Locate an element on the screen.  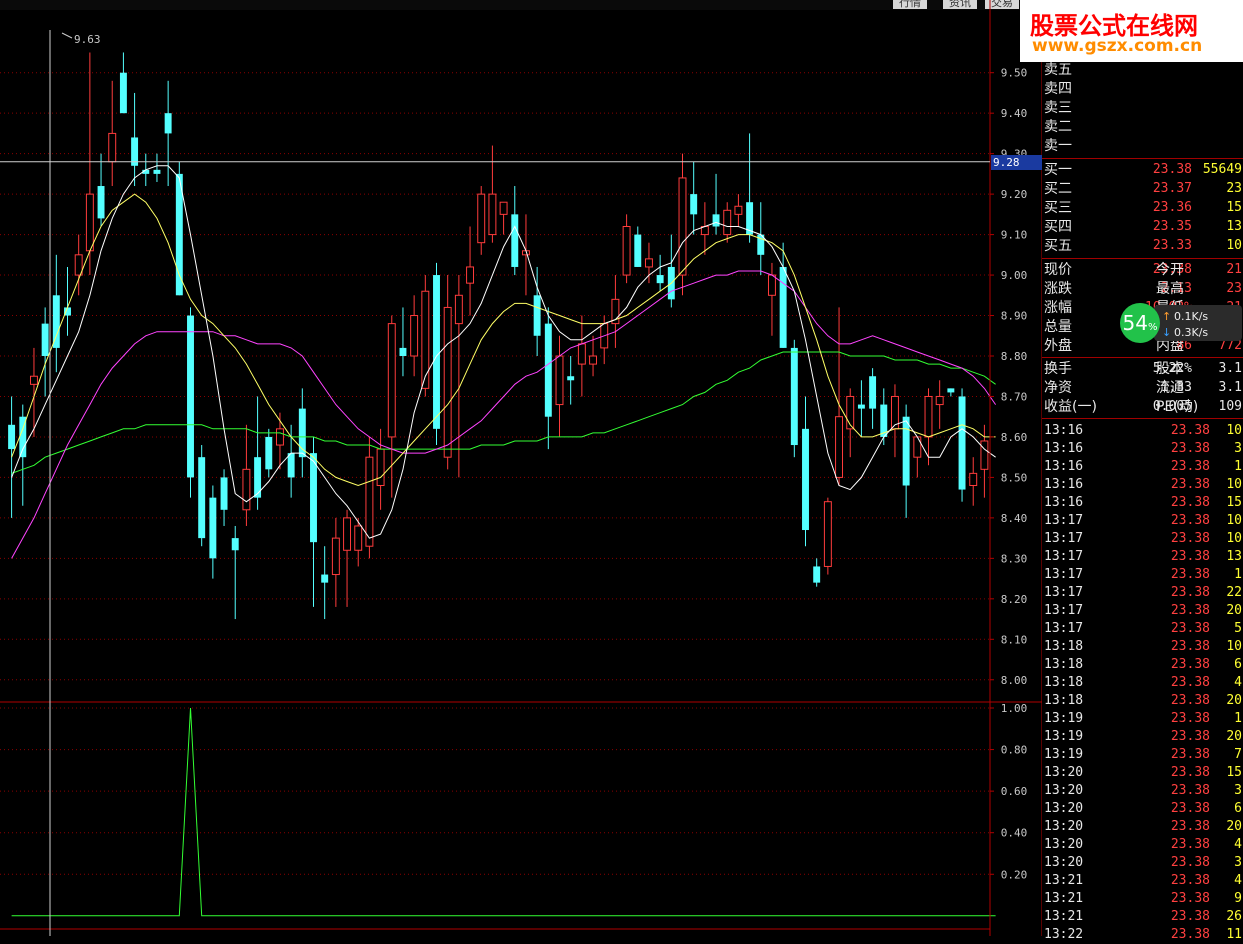
tick-row: 13:17 23.38 20 is located at coordinates (1142, 611).